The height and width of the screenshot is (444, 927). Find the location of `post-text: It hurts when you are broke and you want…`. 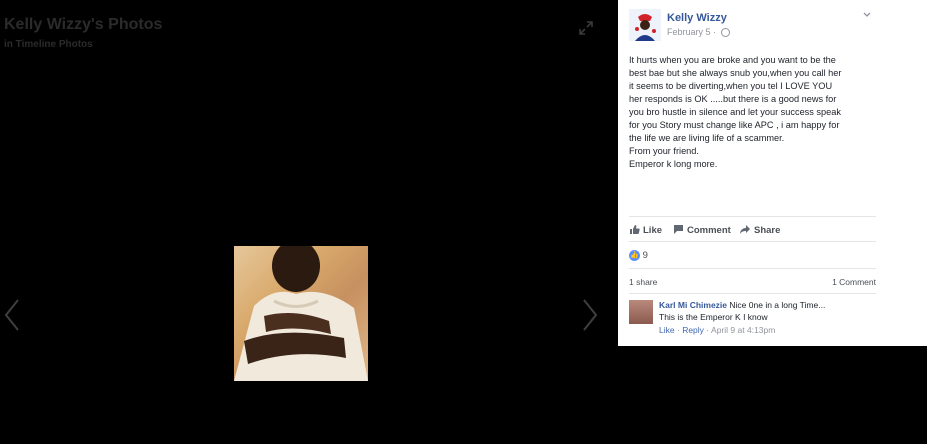

post-text: It hurts when you are broke and you want… is located at coordinates (755, 112).